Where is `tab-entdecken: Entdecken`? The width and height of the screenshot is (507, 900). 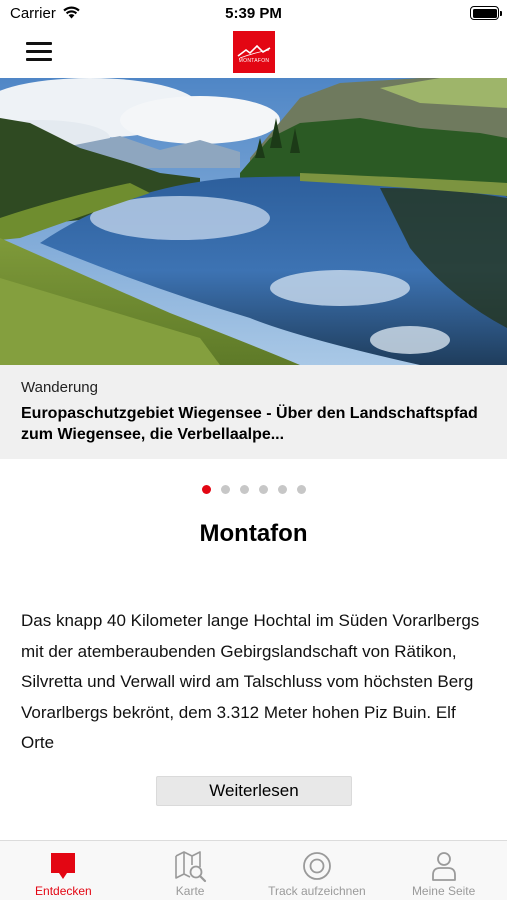 tab-entdecken: Entdecken is located at coordinates (63, 870).